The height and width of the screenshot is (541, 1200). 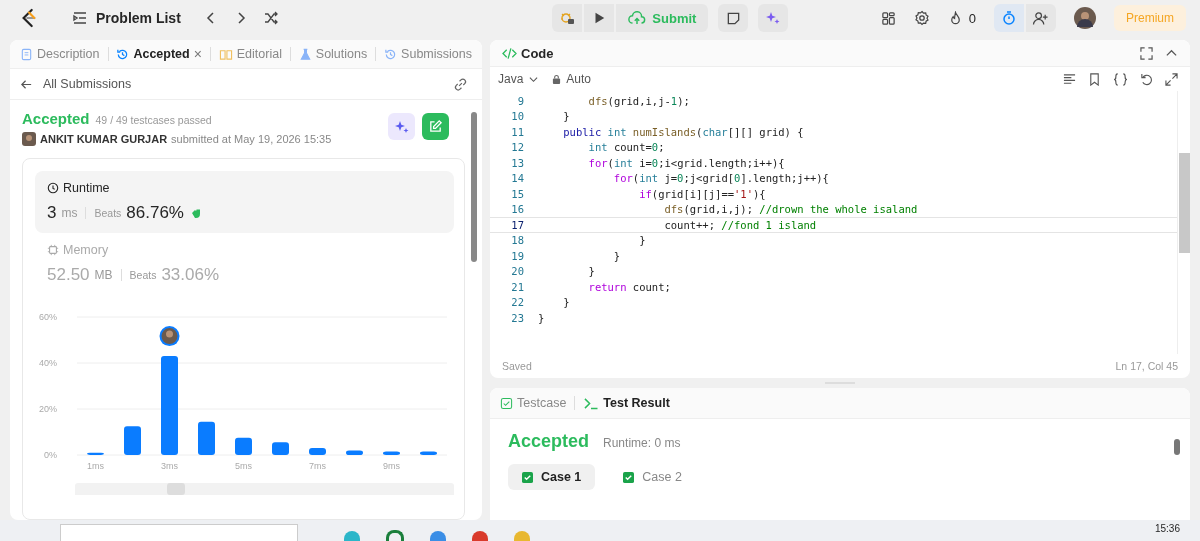 What do you see at coordinates (95, 466) in the screenshot?
I see `x-axis-label: 1ms` at bounding box center [95, 466].